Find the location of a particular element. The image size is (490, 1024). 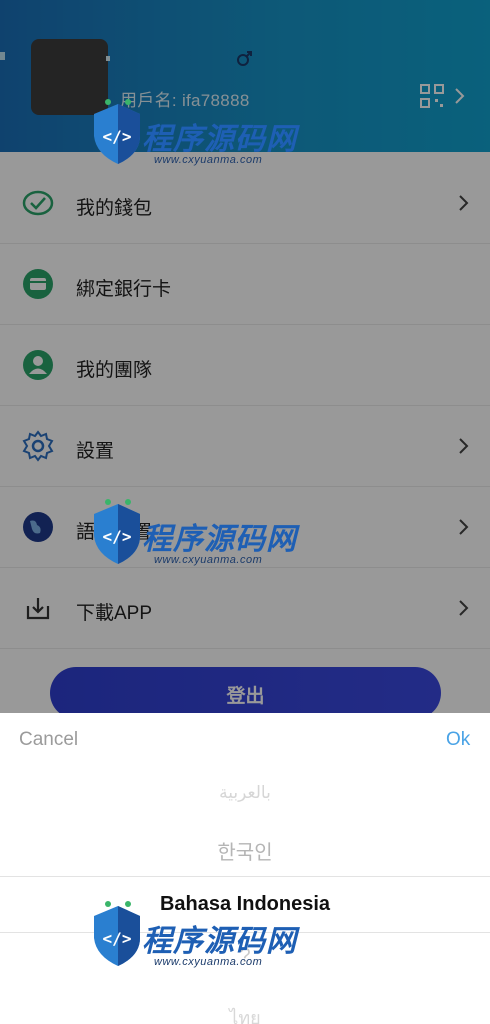

cancel-button: Cancel is located at coordinates (48, 740).